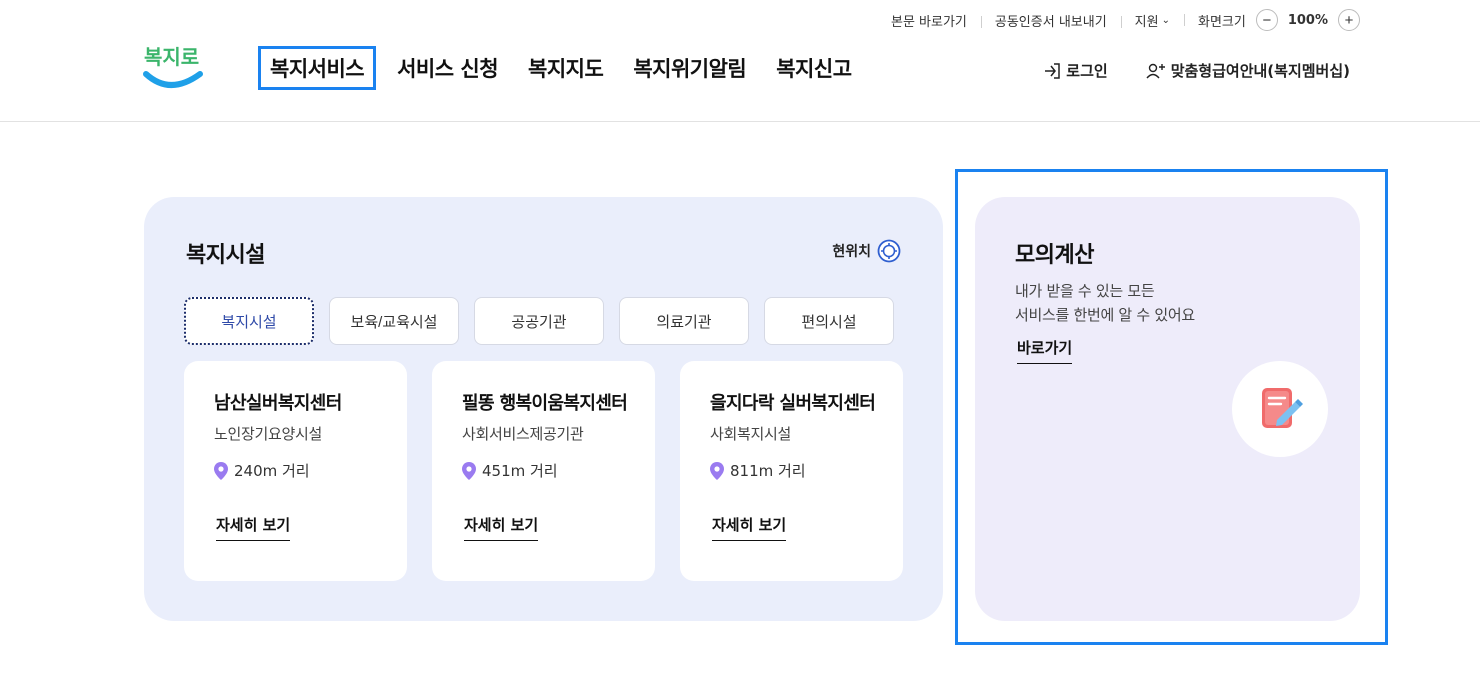  Describe the element at coordinates (851, 252) in the screenshot. I see `current-location-label: 현위치` at that location.